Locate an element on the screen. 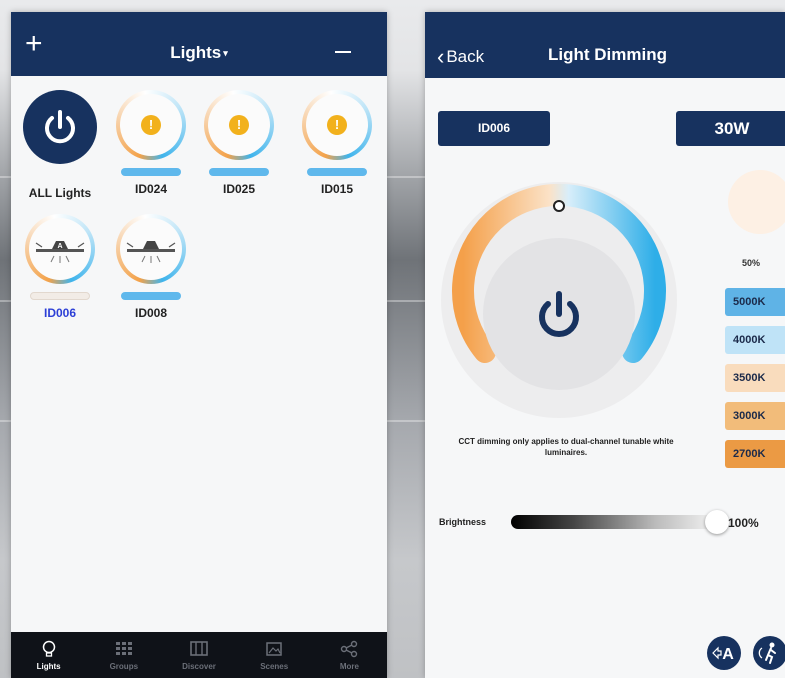 The height and width of the screenshot is (678, 785). light-ring is located at coordinates (151, 249).